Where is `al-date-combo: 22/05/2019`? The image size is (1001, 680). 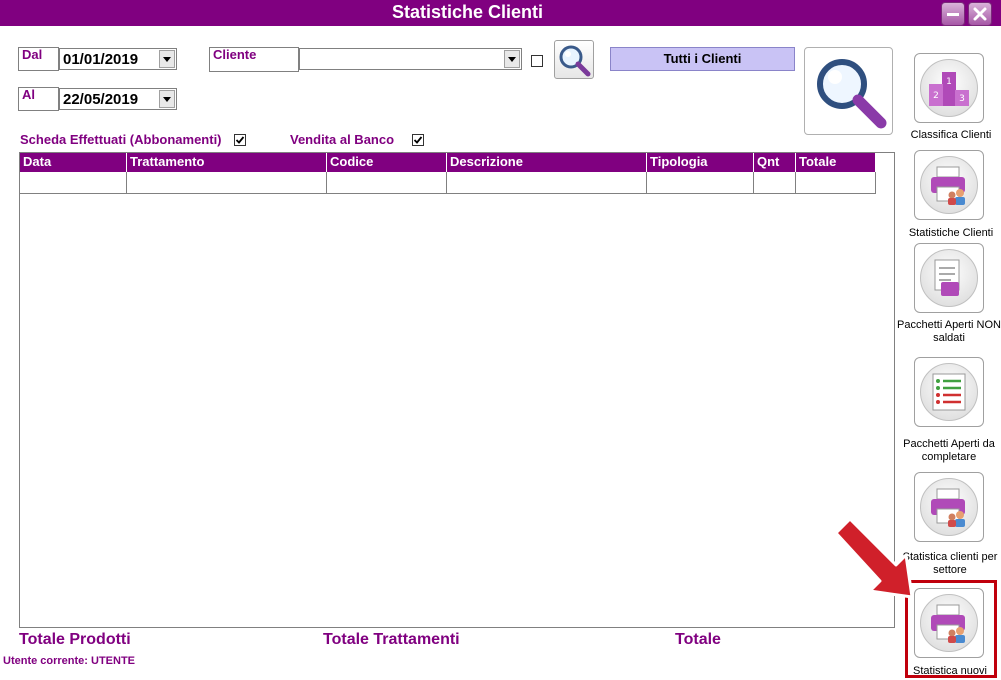
al-date-combo: 22/05/2019 is located at coordinates (118, 99).